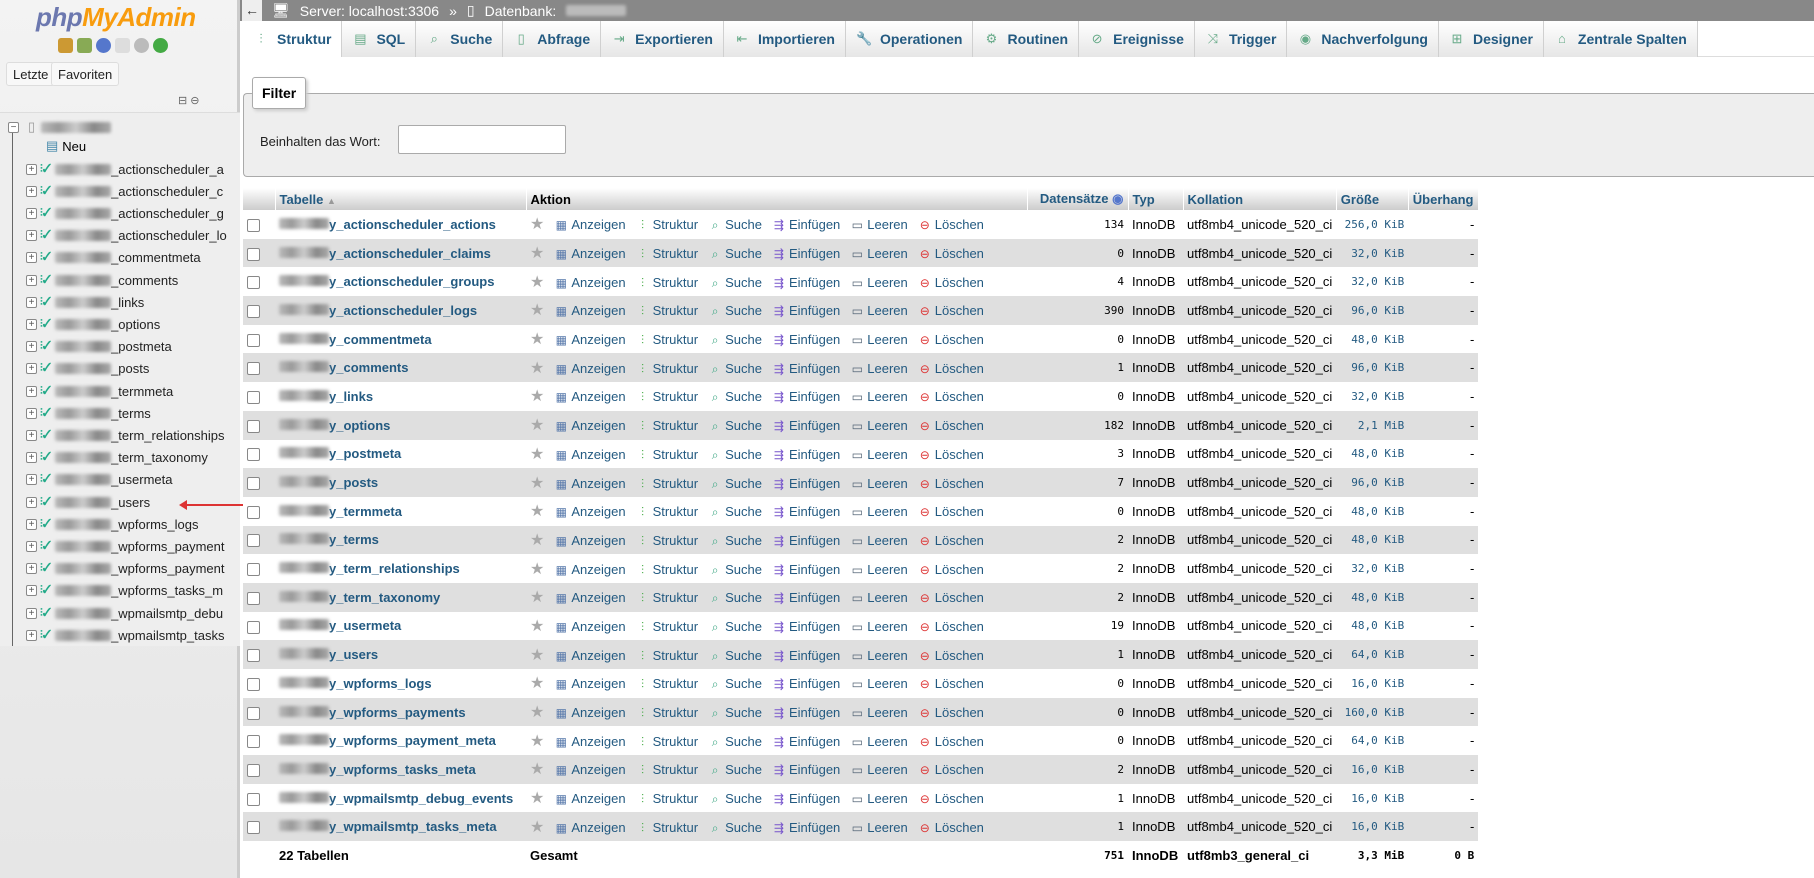  Describe the element at coordinates (1372, 425) in the screenshot. I see `row-size: 2,1 MiB` at that location.